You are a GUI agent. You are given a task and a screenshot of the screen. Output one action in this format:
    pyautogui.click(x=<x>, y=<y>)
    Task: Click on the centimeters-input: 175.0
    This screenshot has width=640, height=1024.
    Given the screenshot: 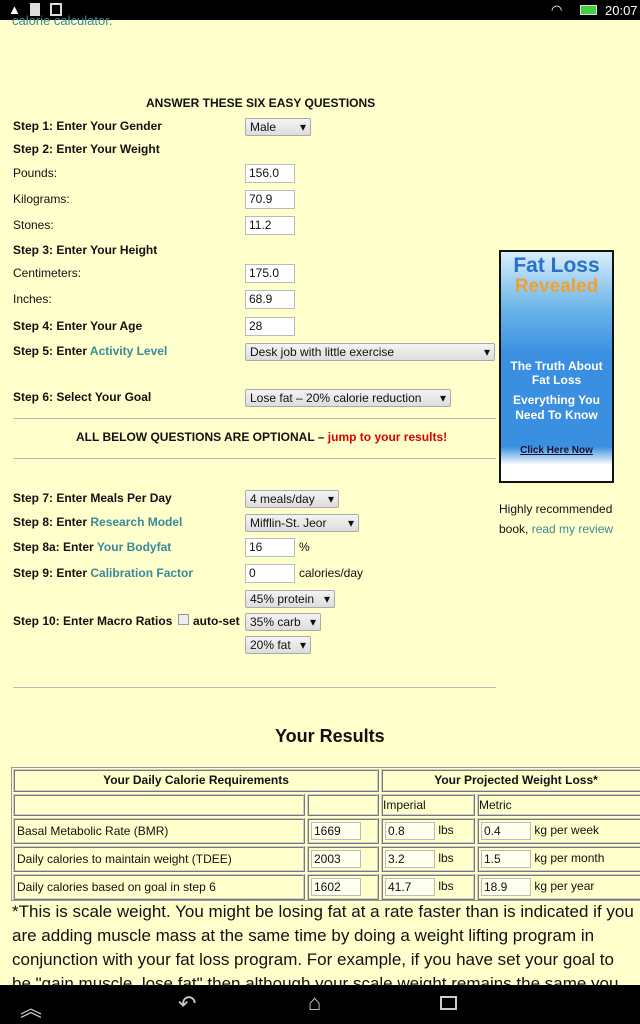 What is the action you would take?
    pyautogui.click(x=270, y=273)
    